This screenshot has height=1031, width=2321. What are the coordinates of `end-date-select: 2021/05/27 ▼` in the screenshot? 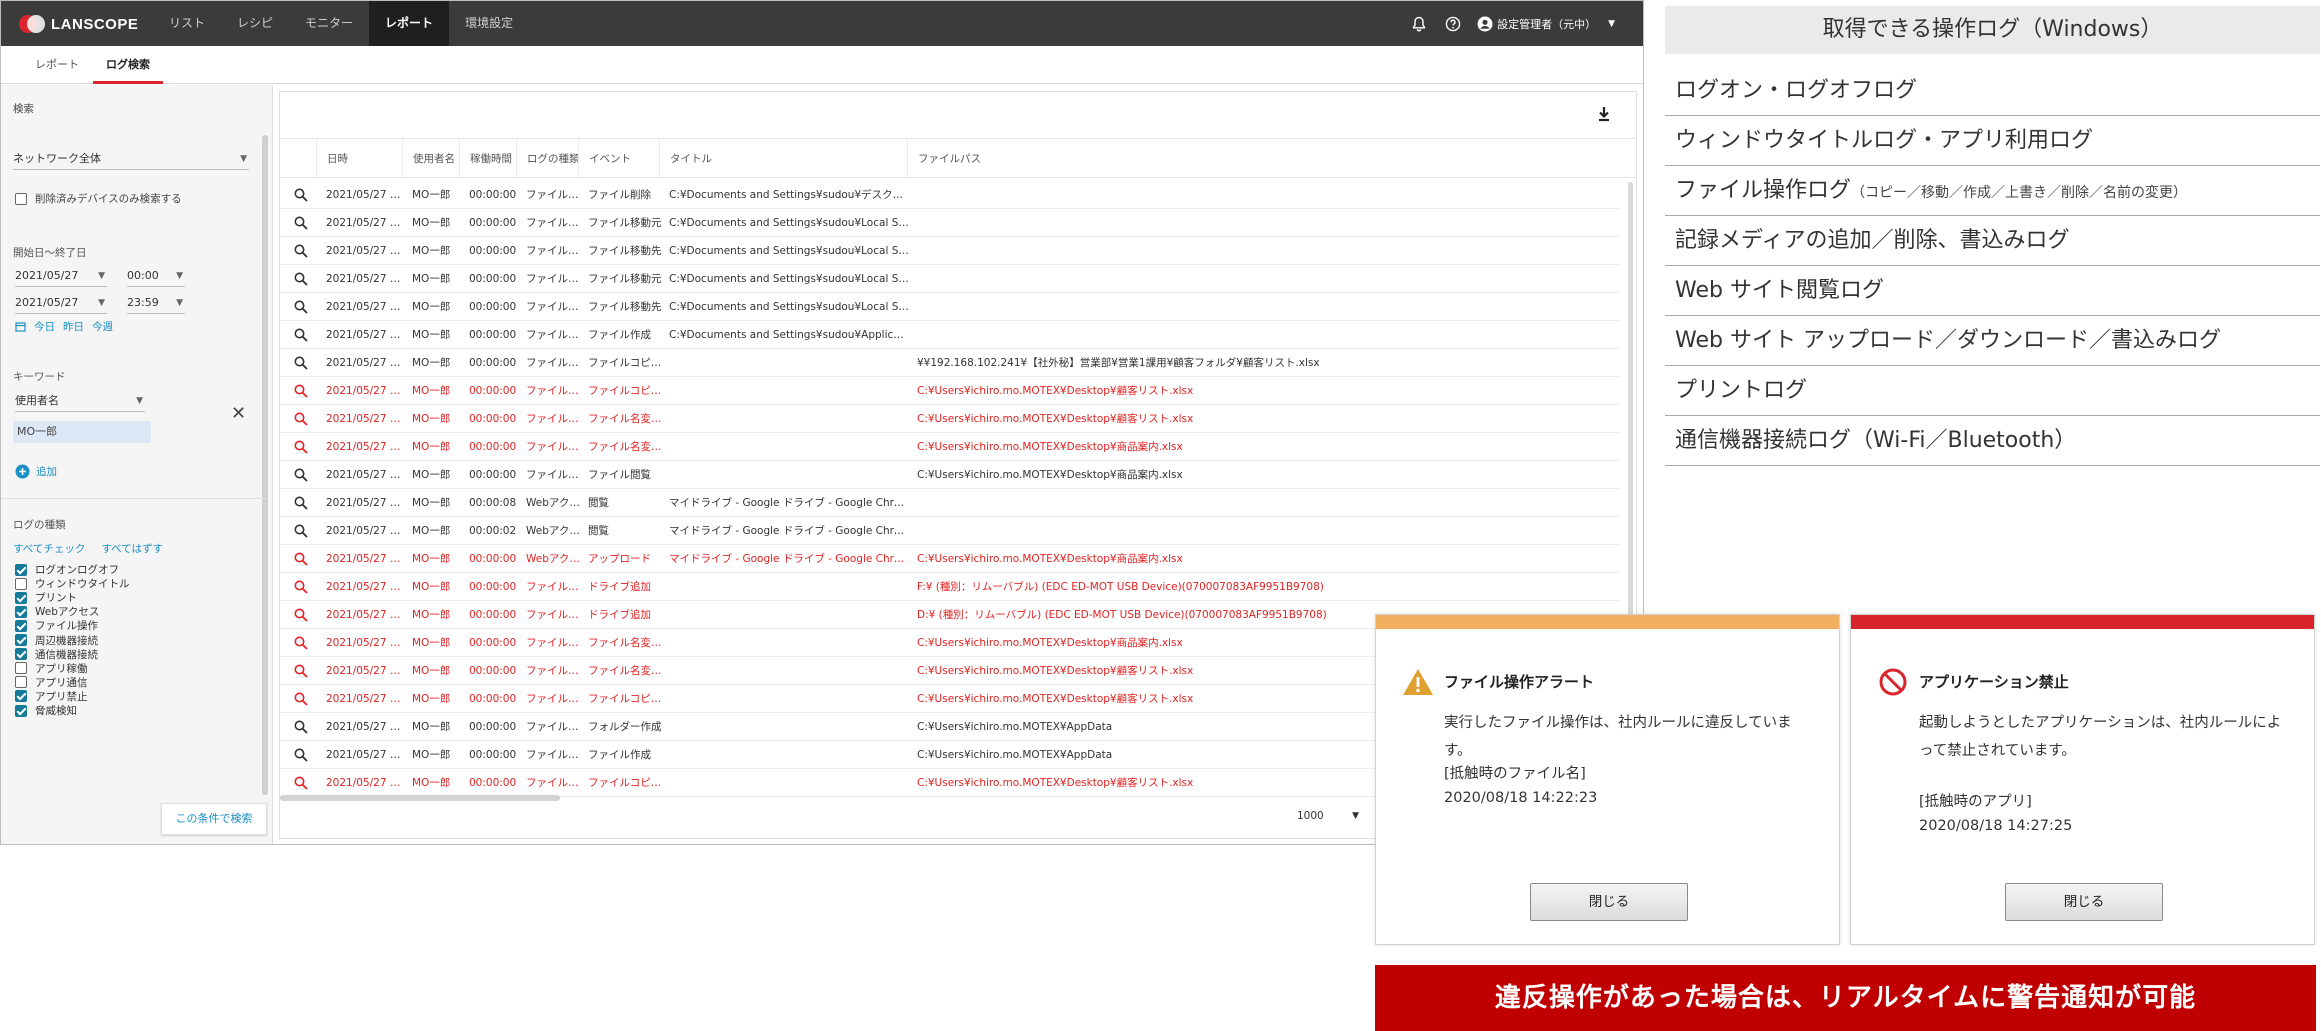 It's located at (61, 303).